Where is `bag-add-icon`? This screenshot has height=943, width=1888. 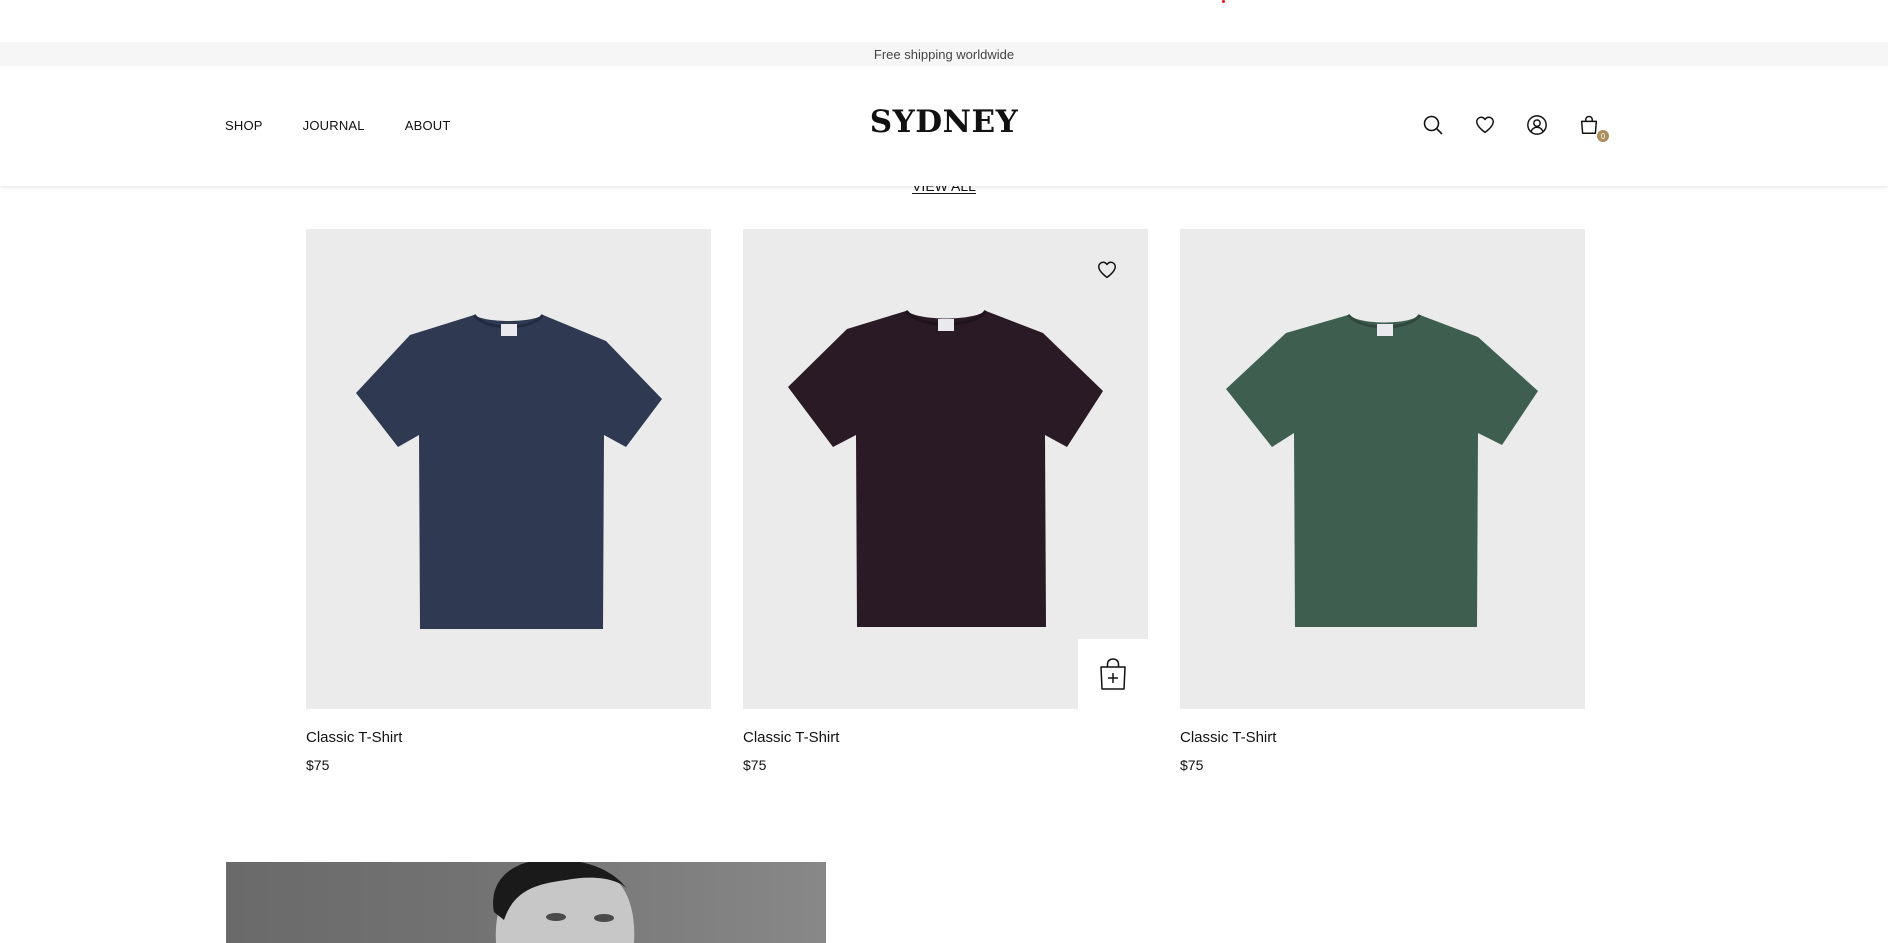 bag-add-icon is located at coordinates (1113, 674).